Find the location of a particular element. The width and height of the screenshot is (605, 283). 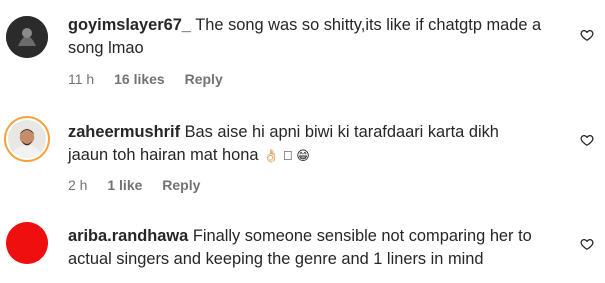

comment-likes: 1 like is located at coordinates (124, 185).